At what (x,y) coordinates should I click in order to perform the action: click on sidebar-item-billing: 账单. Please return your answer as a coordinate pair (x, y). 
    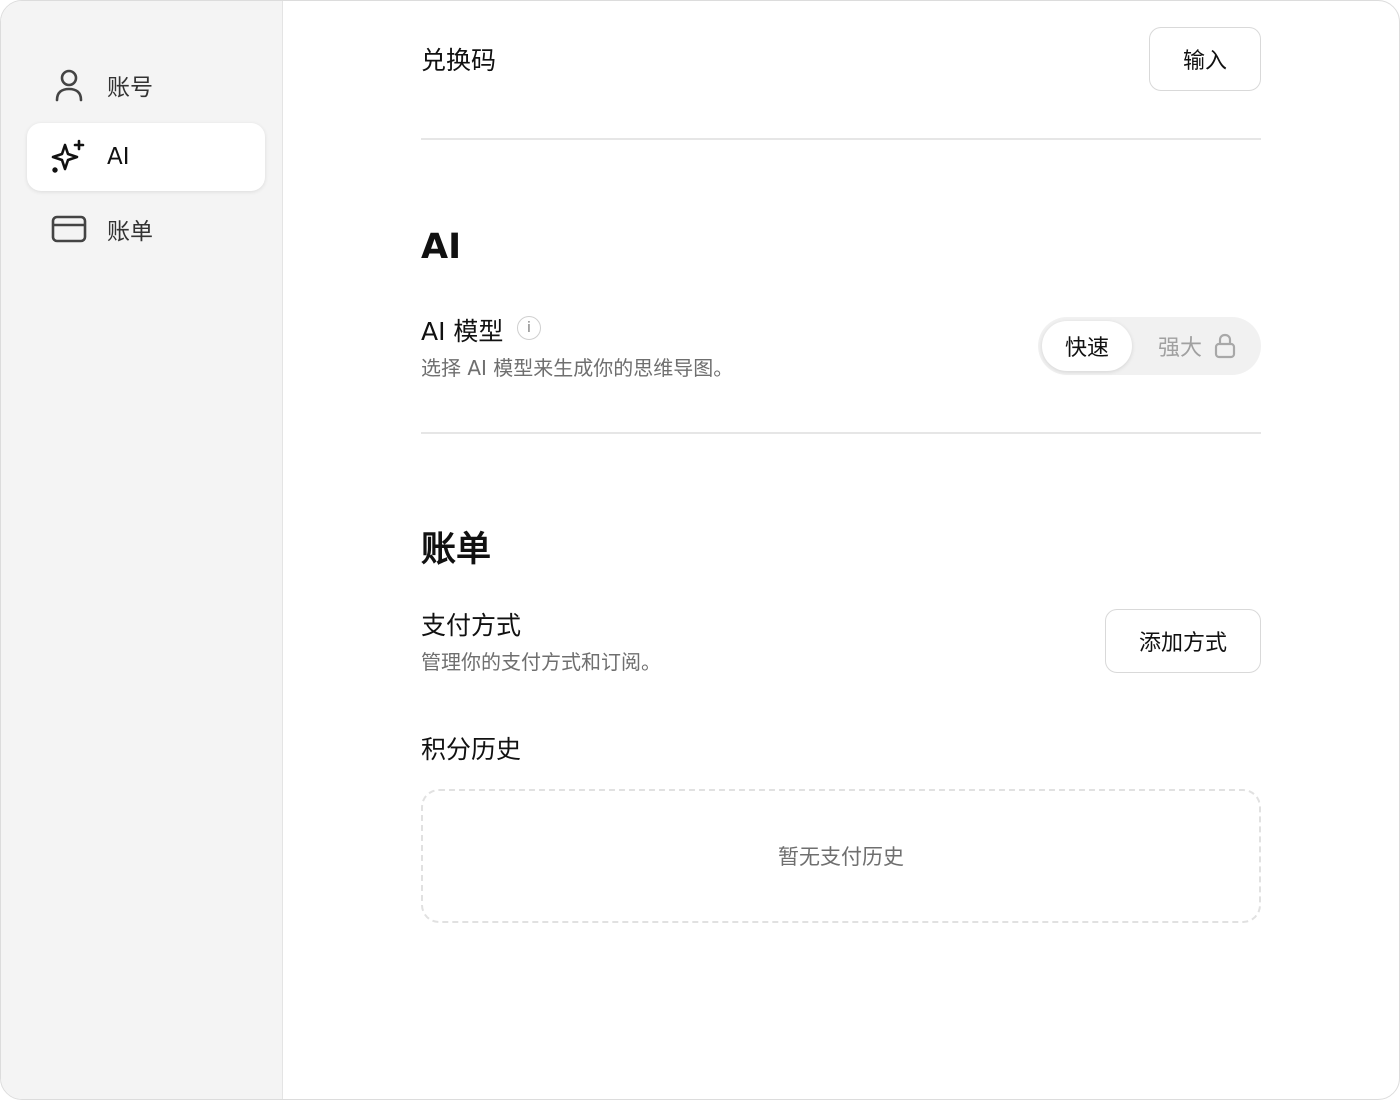
    Looking at the image, I should click on (146, 229).